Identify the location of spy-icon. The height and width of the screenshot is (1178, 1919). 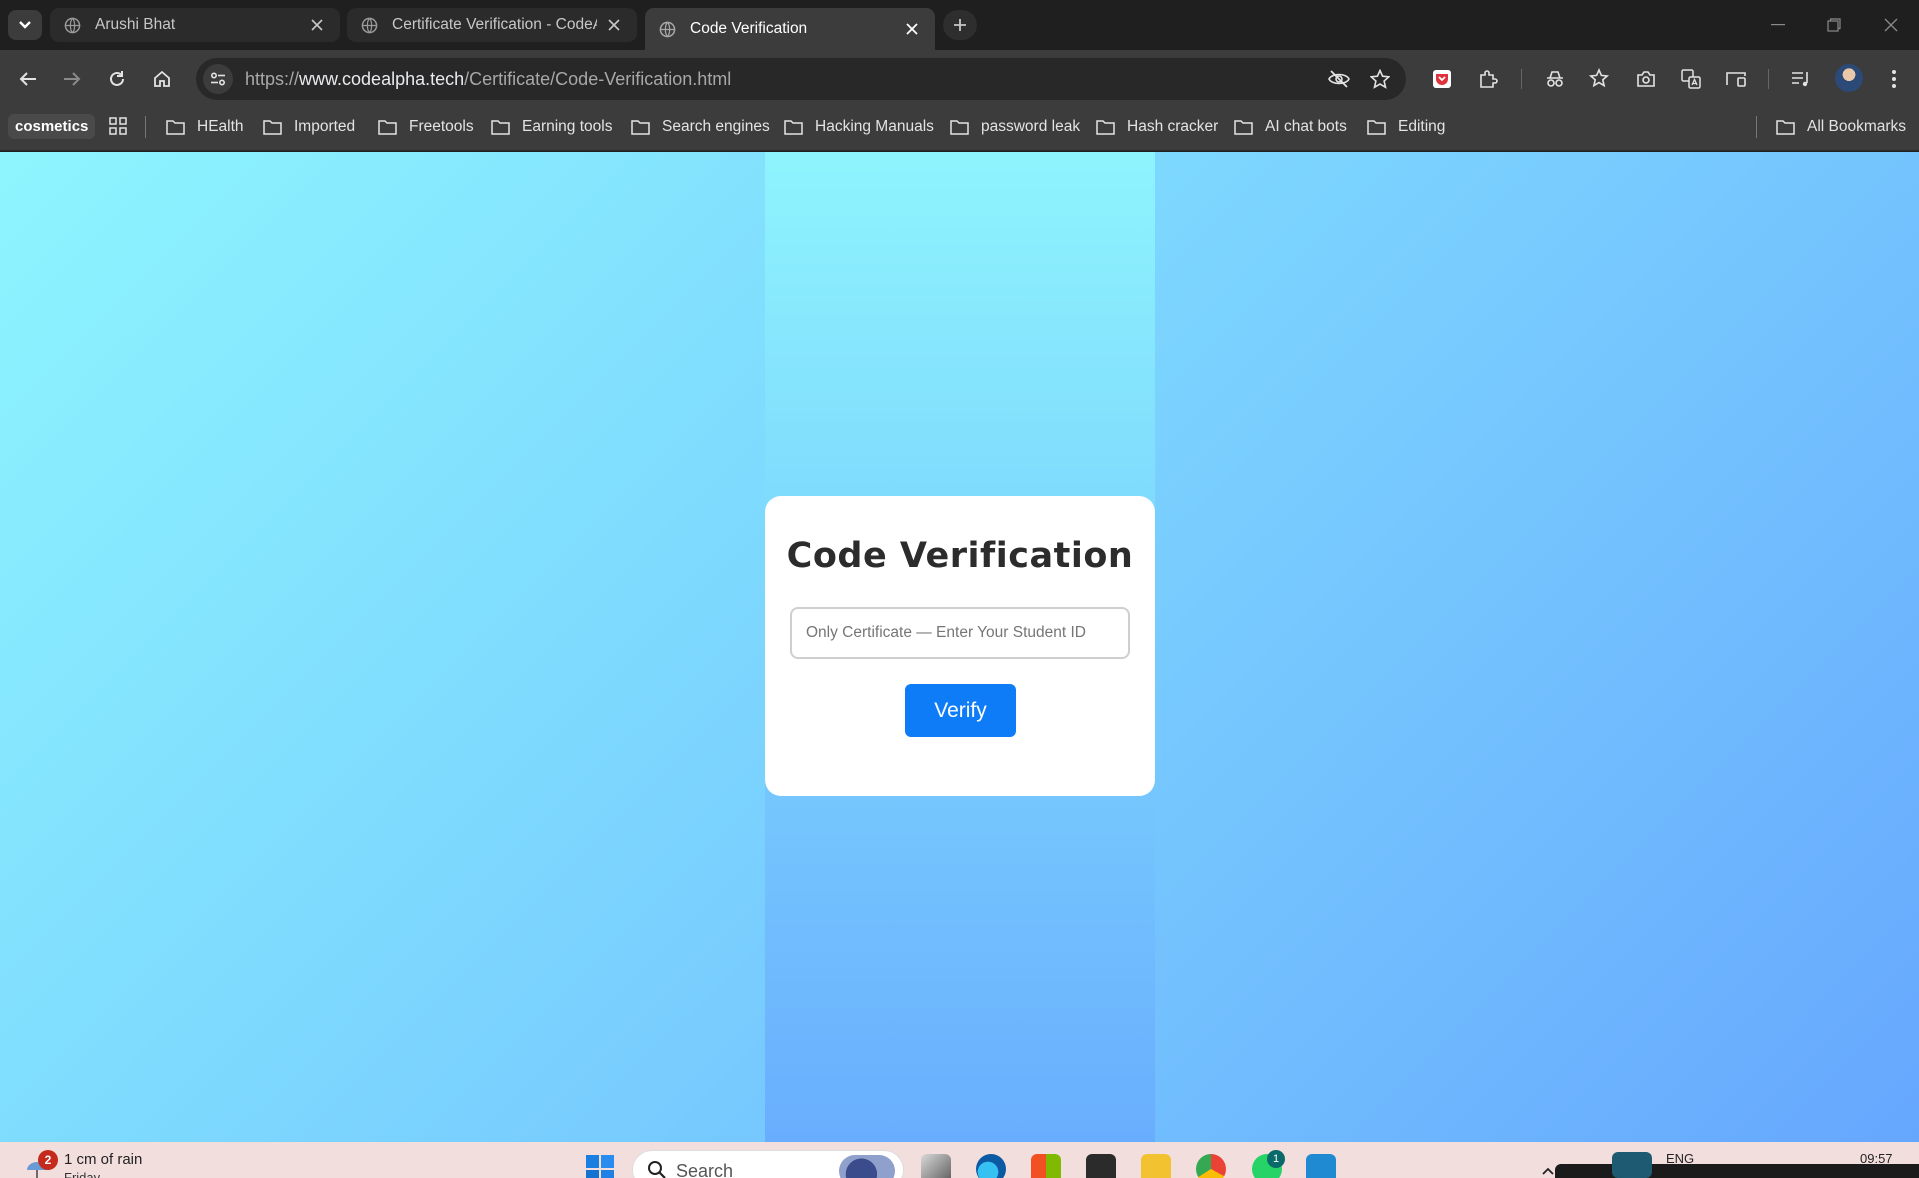
(1555, 79).